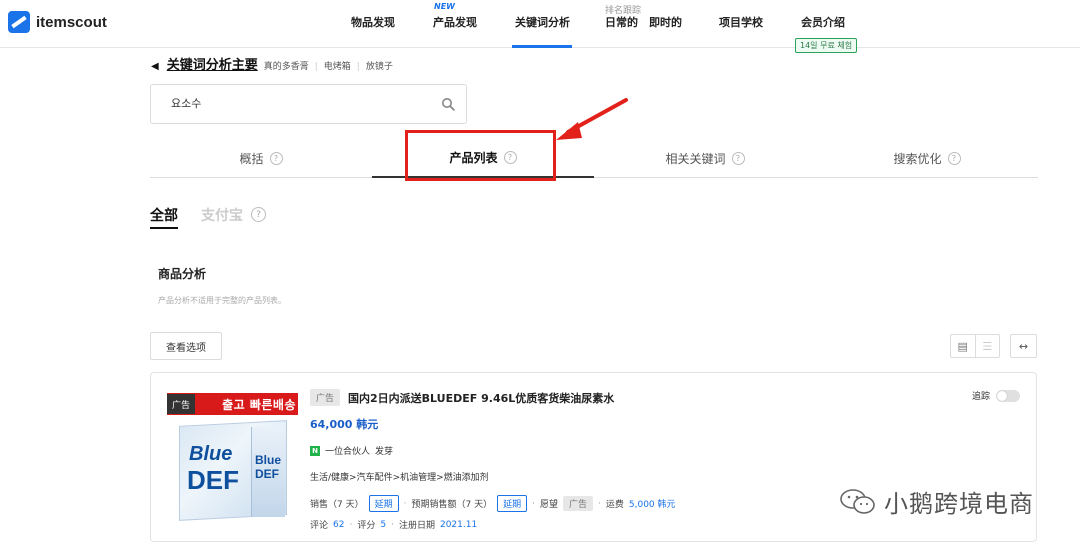  I want to click on expected-sales-label: 预期销售额（7 天）, so click(452, 505).